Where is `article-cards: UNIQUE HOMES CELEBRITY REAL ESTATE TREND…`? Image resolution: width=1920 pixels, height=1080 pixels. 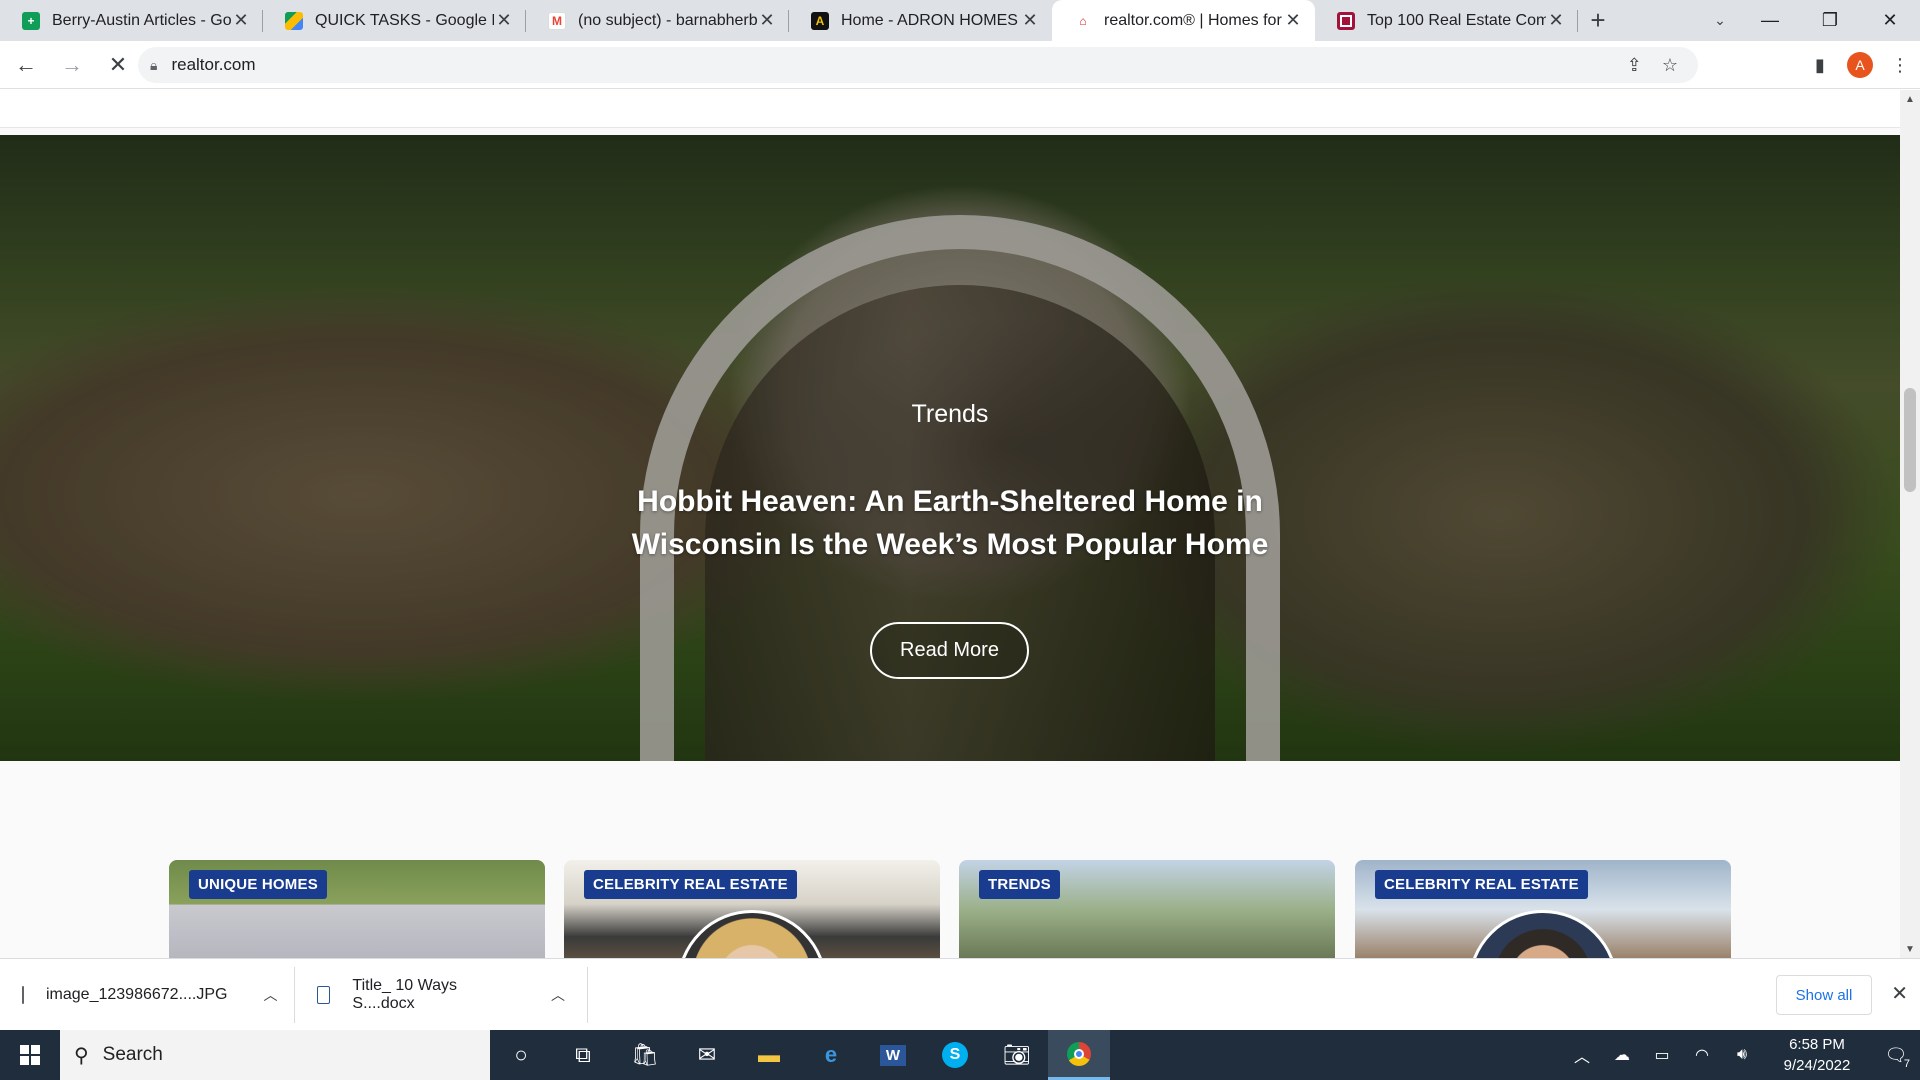
article-cards: UNIQUE HOMES CELEBRITY REAL ESTATE TREND… is located at coordinates (950, 909).